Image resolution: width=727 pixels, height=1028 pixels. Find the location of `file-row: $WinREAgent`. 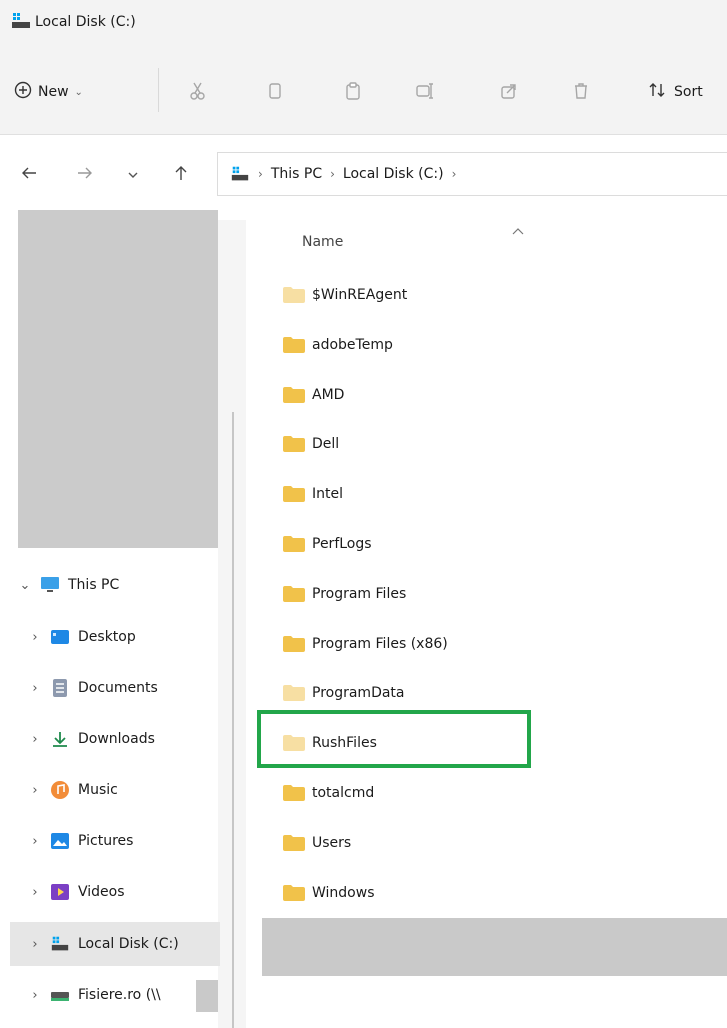

file-row: $WinREAgent is located at coordinates (344, 295).